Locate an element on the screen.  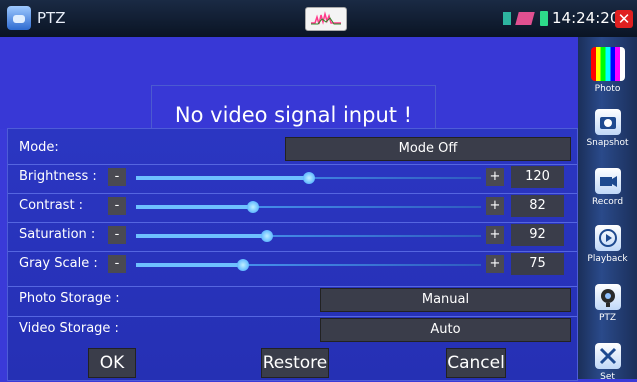
video-storage-select: Auto is located at coordinates (445, 330).